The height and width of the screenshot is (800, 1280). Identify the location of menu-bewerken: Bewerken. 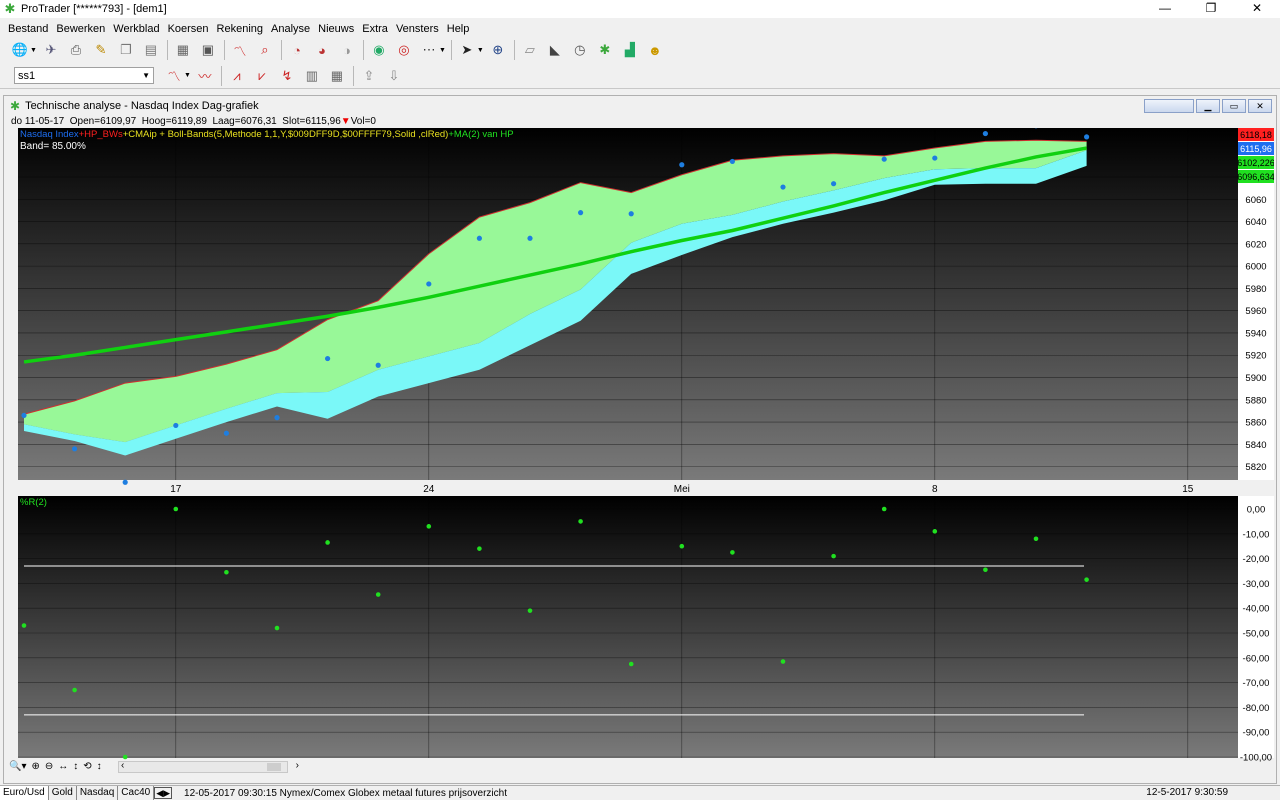
(80, 29).